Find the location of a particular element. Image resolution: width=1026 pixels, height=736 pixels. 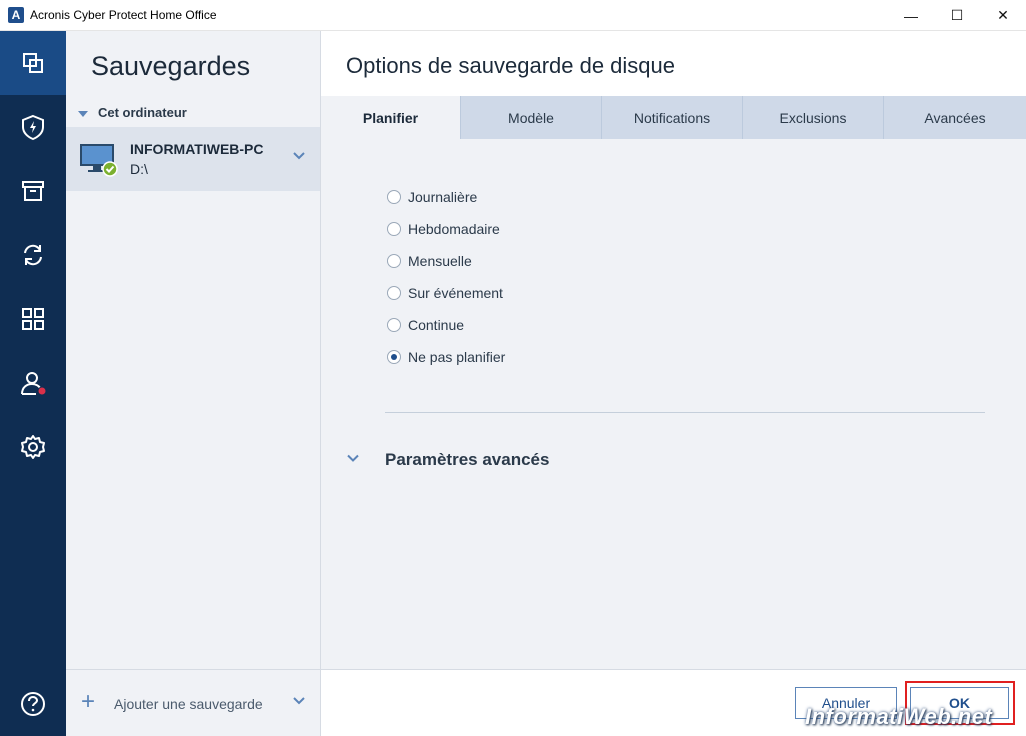

divider is located at coordinates (685, 412).